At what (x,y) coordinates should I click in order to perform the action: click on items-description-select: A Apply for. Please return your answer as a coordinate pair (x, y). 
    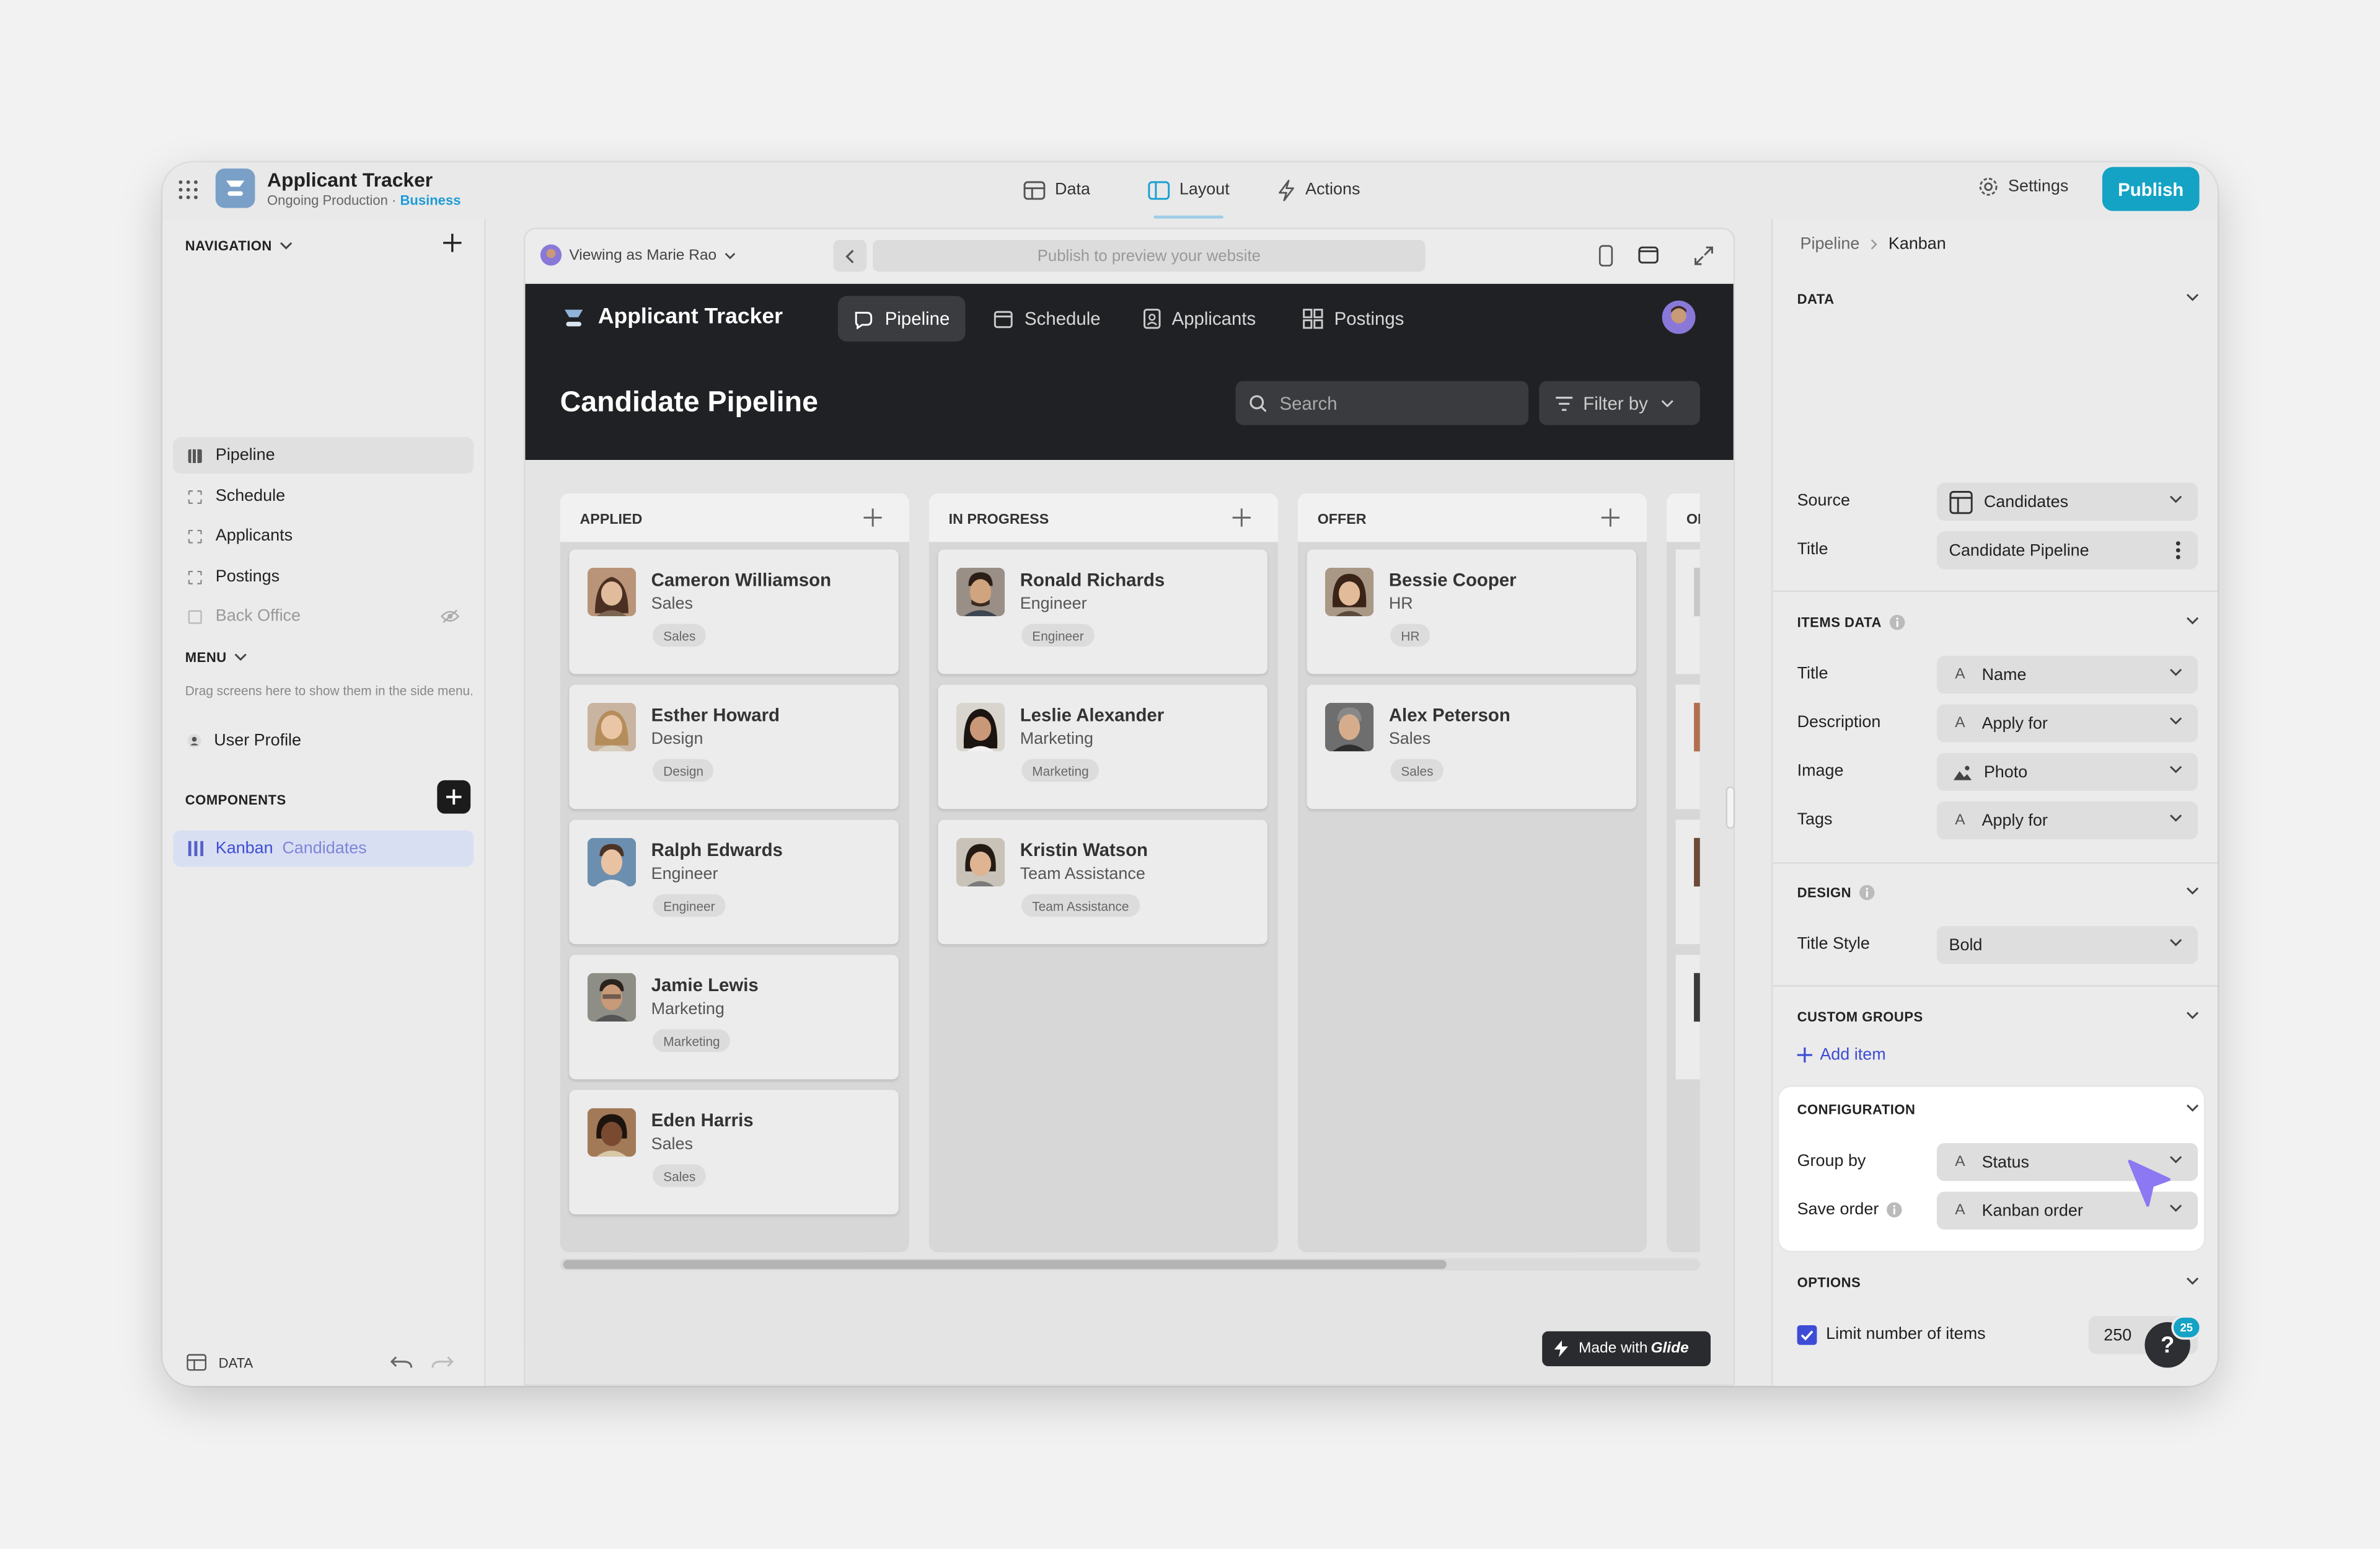
    Looking at the image, I should click on (2067, 723).